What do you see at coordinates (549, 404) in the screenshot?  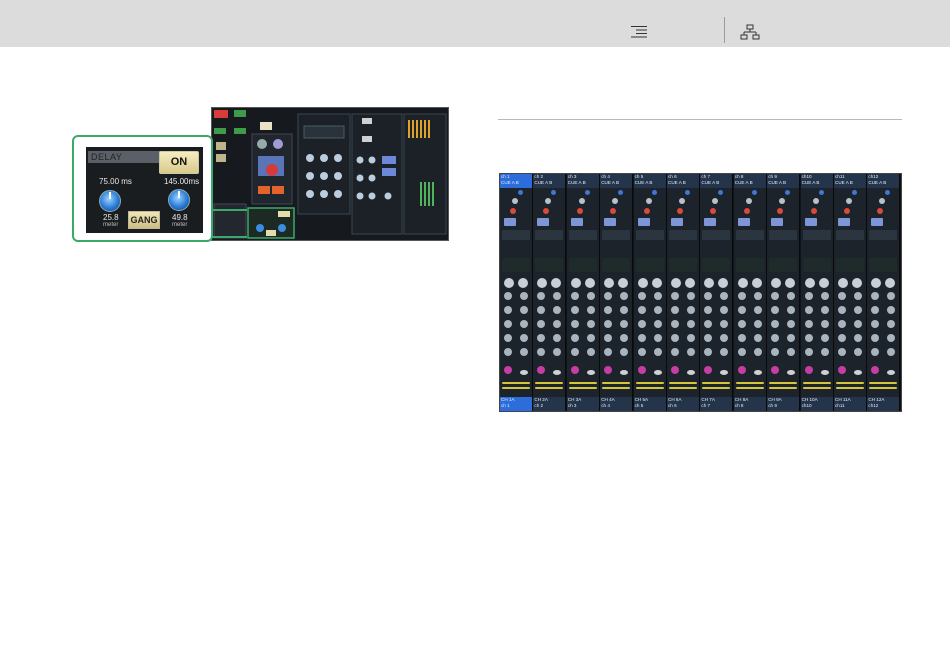 I see `channel-strip-footer: CH 2A ch 2` at bounding box center [549, 404].